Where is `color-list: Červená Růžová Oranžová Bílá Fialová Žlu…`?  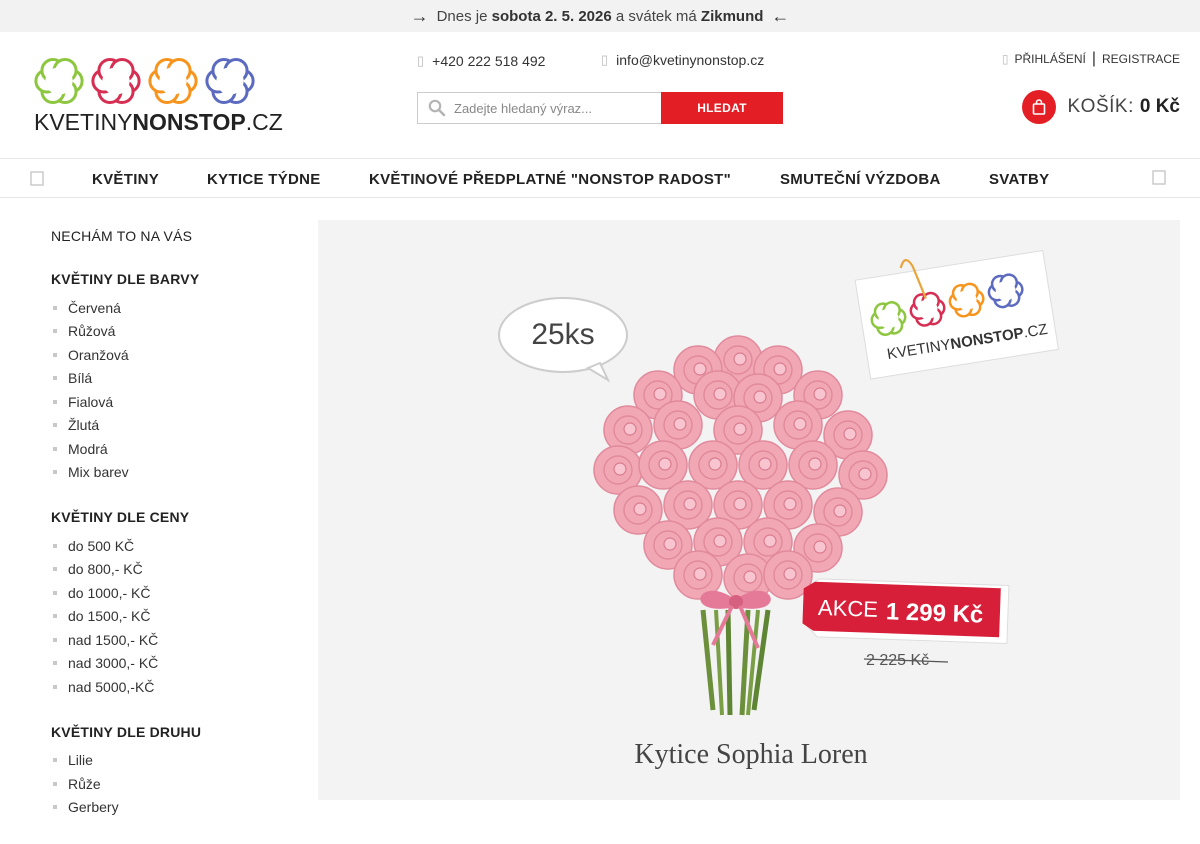 color-list: Červená Růžová Oranžová Bílá Fialová Žlu… is located at coordinates (171, 390).